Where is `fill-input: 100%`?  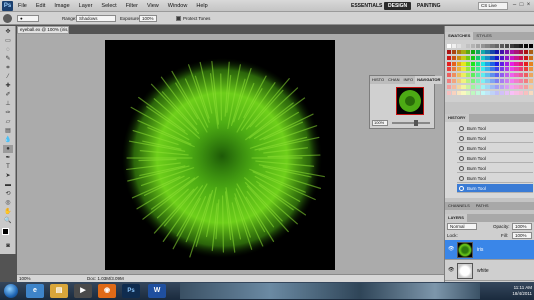 fill-input: 100% is located at coordinates (522, 235).